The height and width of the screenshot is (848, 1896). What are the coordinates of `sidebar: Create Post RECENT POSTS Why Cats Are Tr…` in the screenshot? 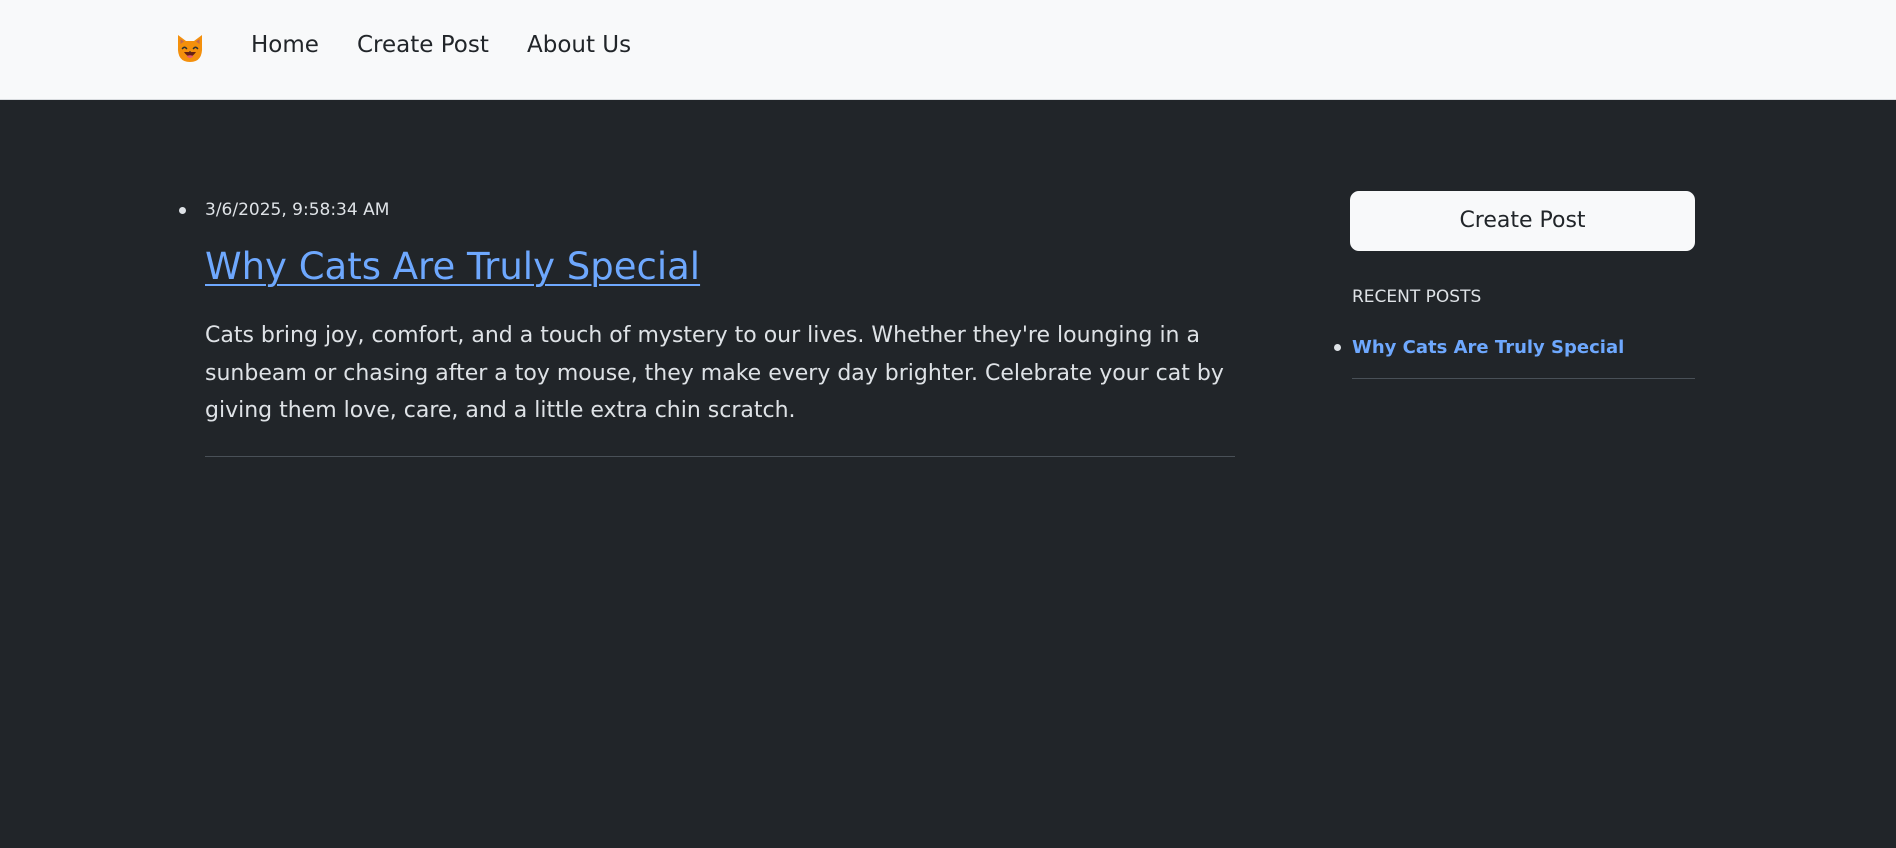 It's located at (1514, 285).